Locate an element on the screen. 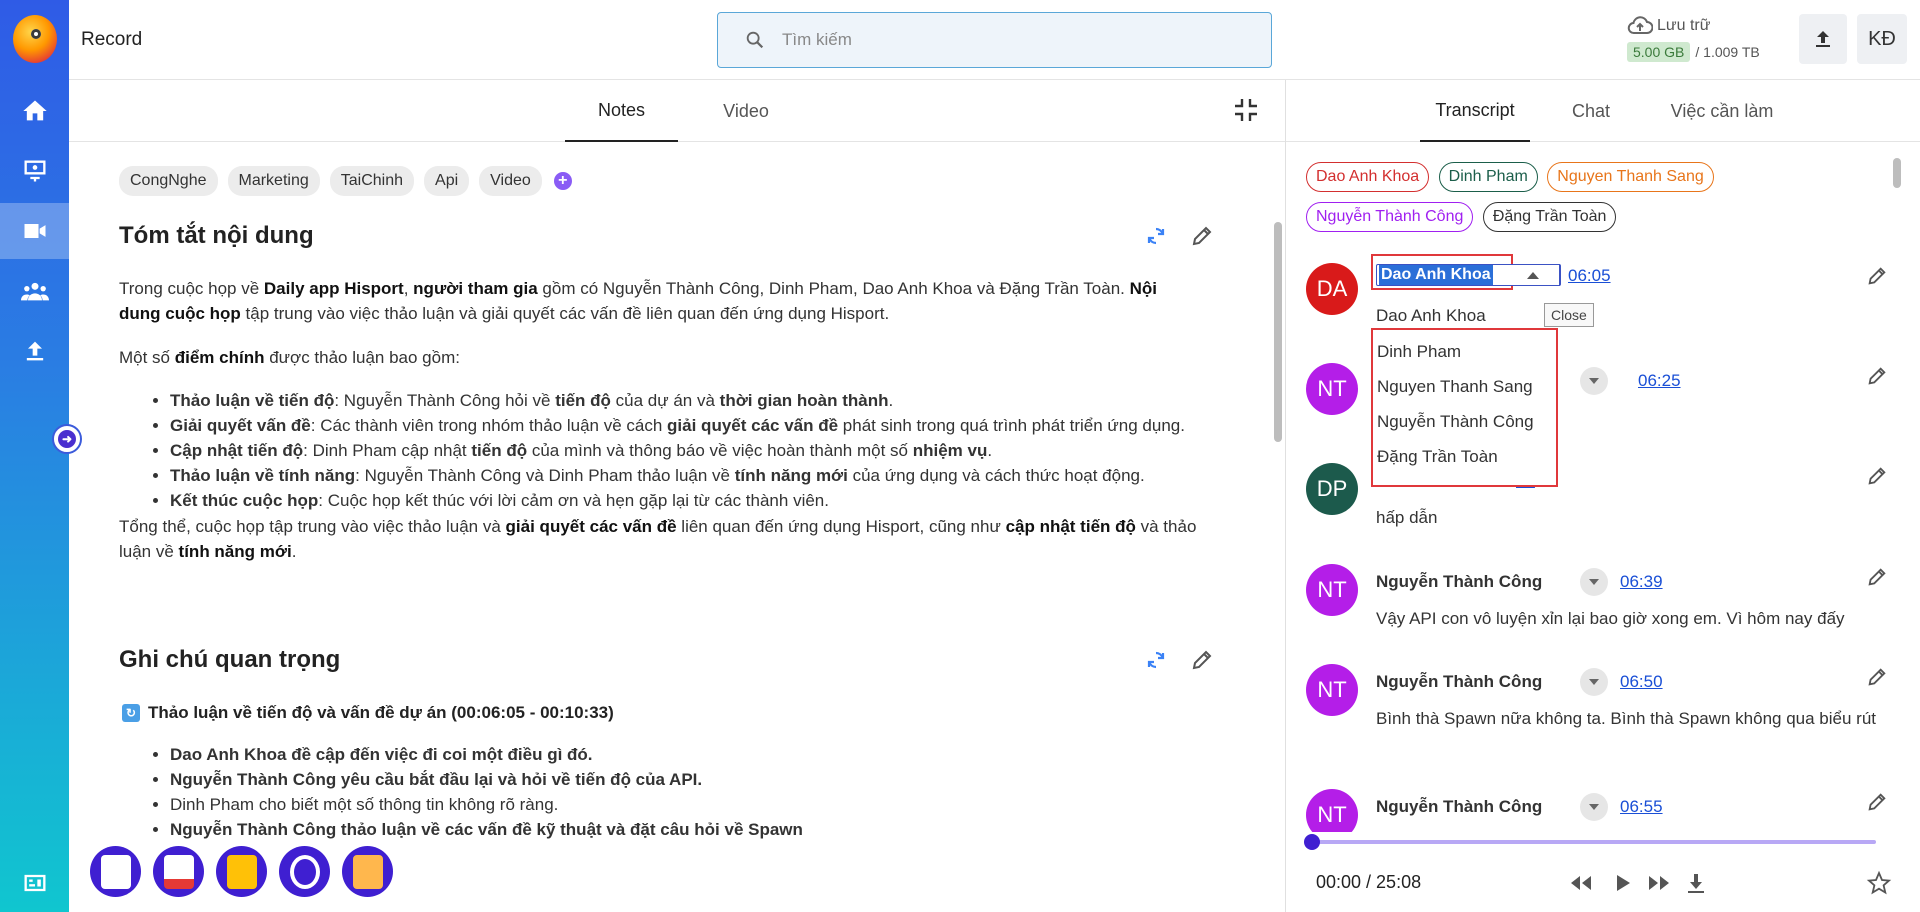 This screenshot has width=1920, height=912. rewind-icon is located at coordinates (1581, 883).